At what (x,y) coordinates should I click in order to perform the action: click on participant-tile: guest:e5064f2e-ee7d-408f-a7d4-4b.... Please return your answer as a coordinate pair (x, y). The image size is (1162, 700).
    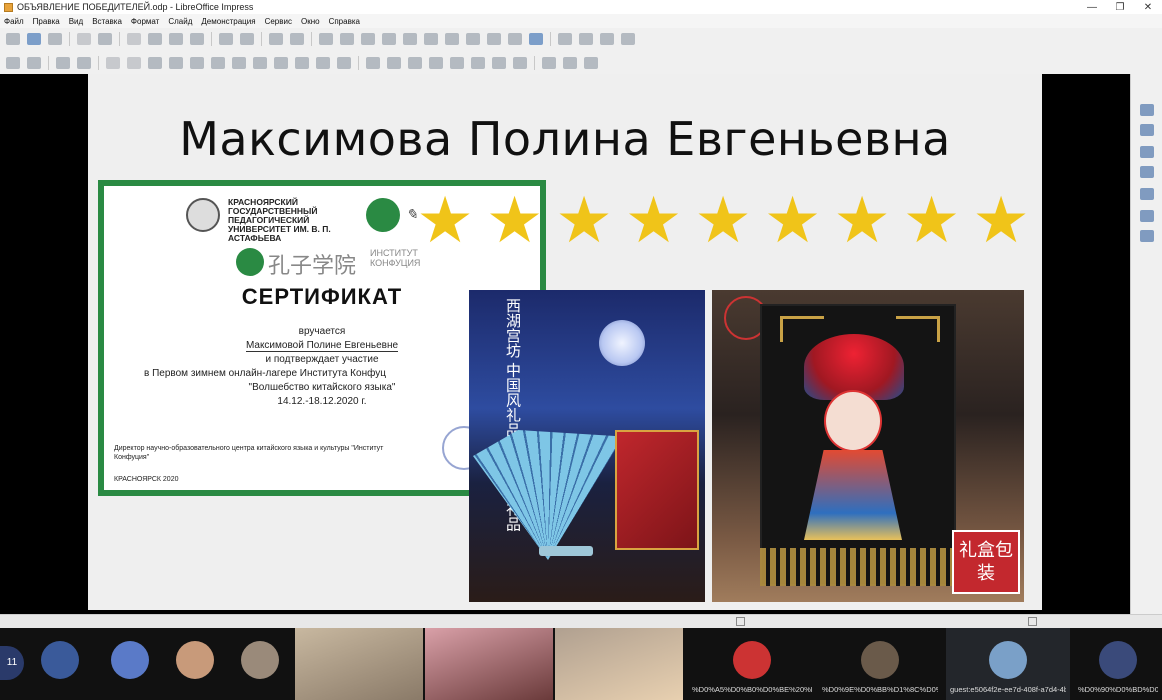
    Looking at the image, I should click on (1008, 664).